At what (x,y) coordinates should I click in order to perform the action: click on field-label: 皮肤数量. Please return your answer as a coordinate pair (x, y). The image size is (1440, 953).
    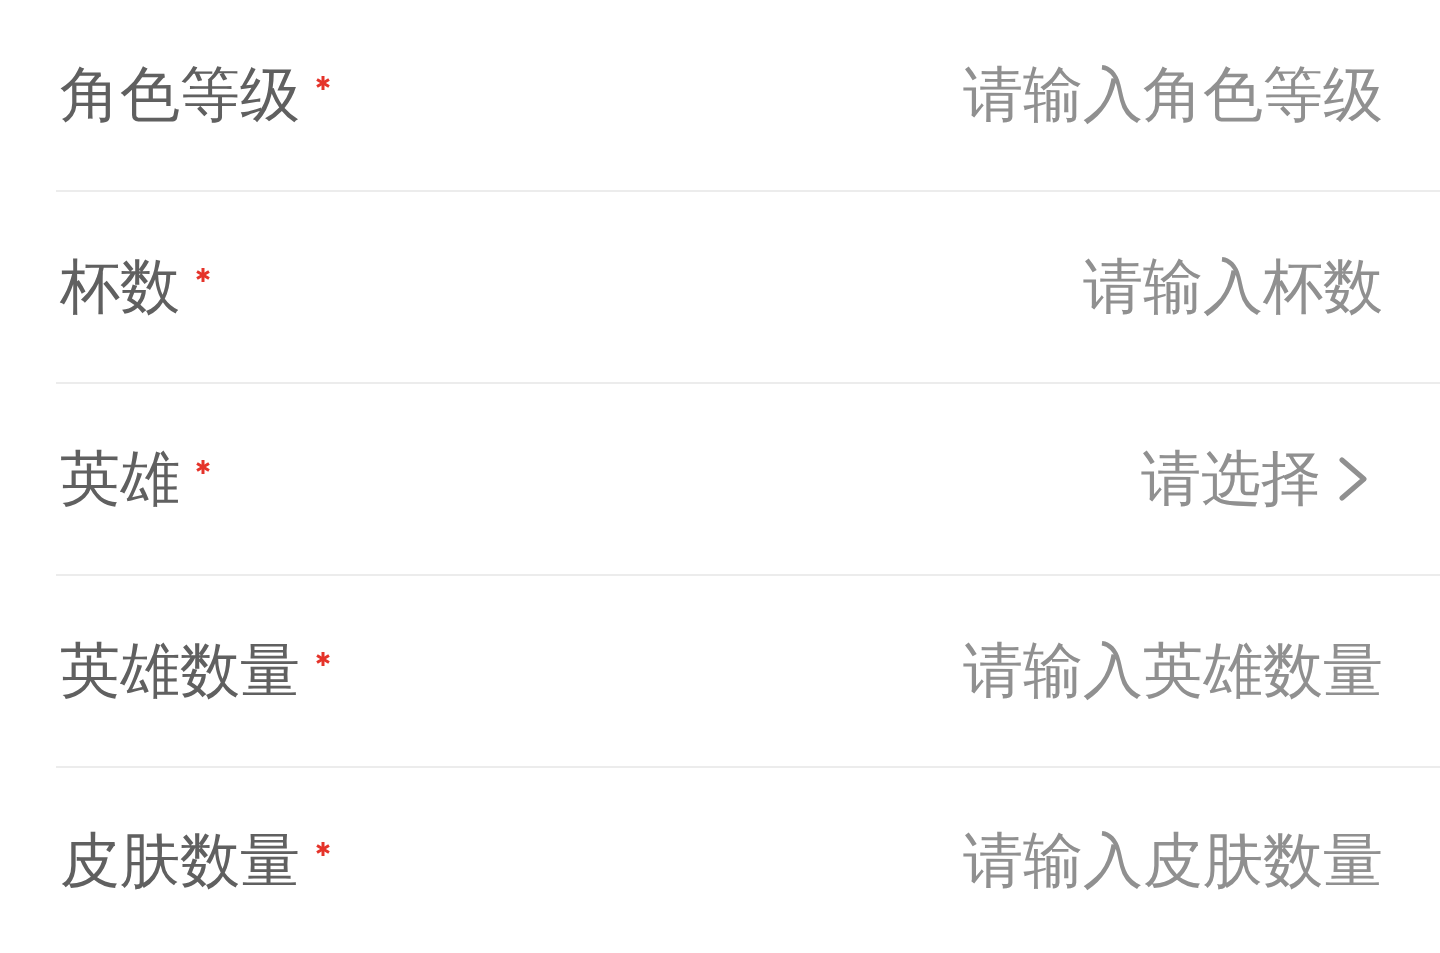
    Looking at the image, I should click on (180, 860).